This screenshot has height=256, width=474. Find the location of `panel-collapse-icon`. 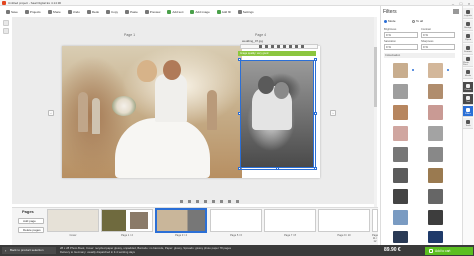

panel-collapse-icon is located at coordinates (456, 11).